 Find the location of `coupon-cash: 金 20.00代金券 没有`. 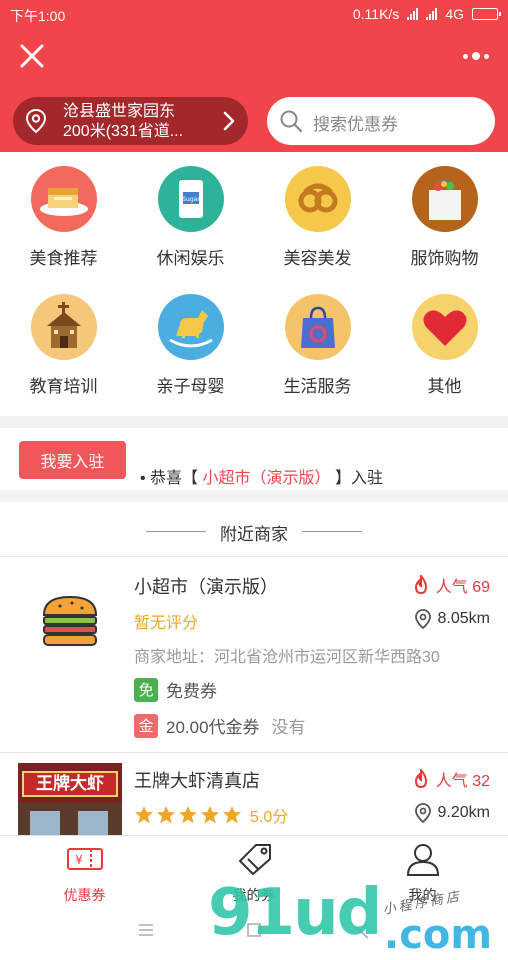

coupon-cash: 金 20.00代金券 没有 is located at coordinates (220, 725).